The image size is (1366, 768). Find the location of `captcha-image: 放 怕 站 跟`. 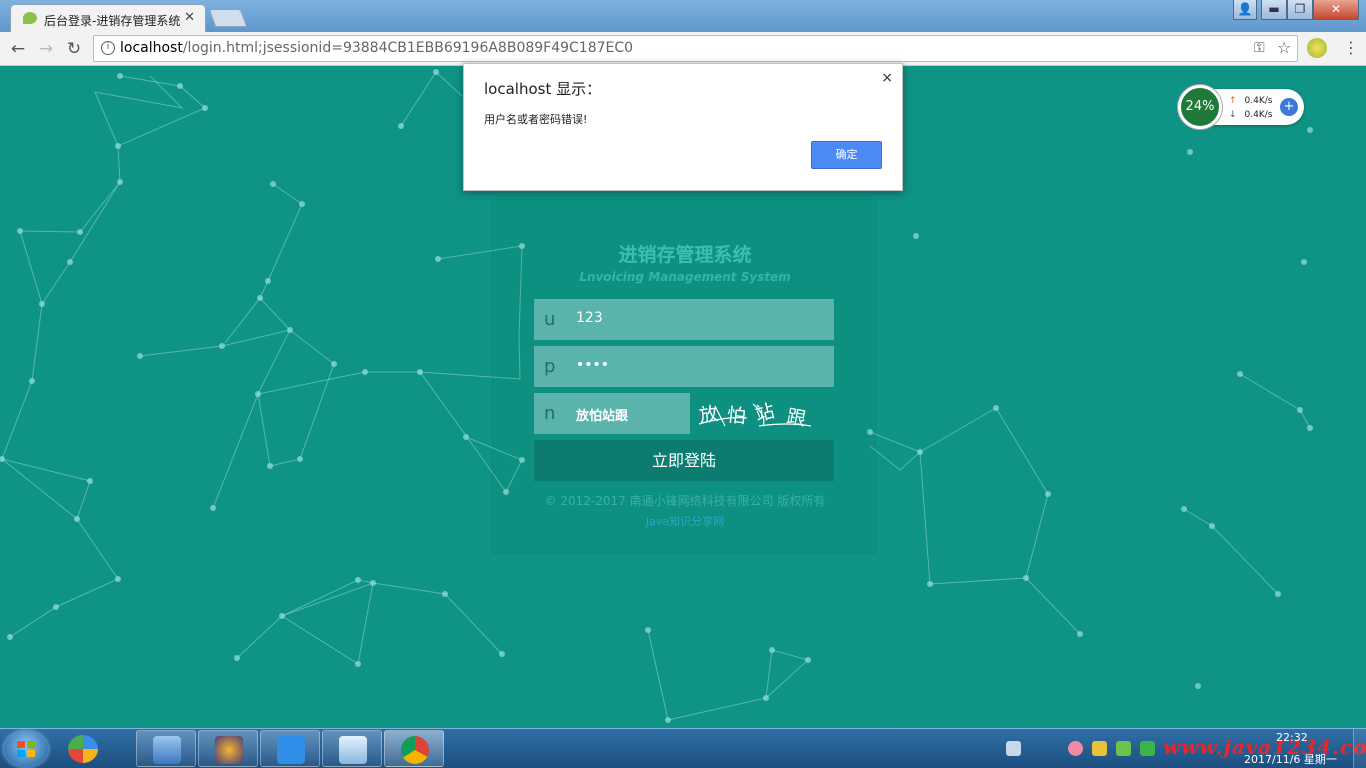

captcha-image: 放 怕 站 跟 is located at coordinates (756, 415).